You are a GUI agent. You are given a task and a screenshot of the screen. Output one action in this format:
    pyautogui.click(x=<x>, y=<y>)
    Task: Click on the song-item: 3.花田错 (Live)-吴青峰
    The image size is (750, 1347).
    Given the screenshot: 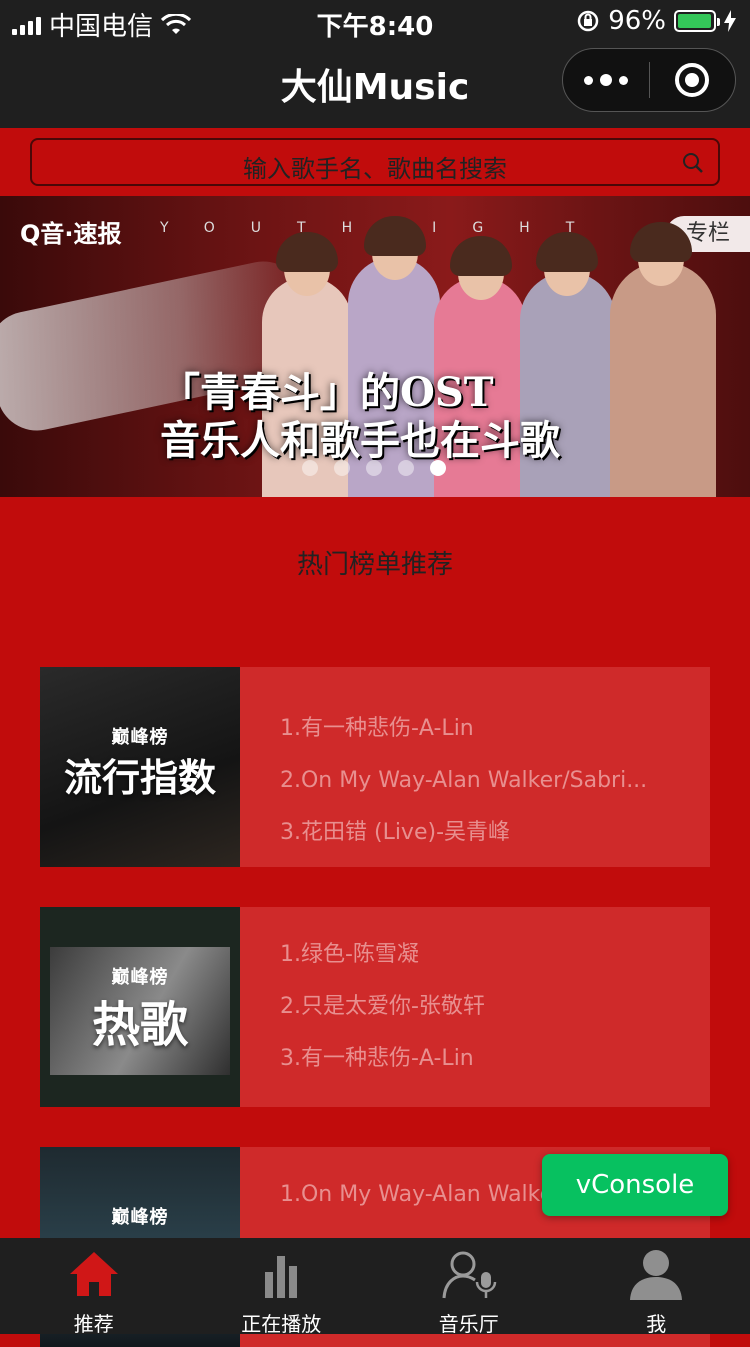 What is the action you would take?
    pyautogui.click(x=475, y=833)
    